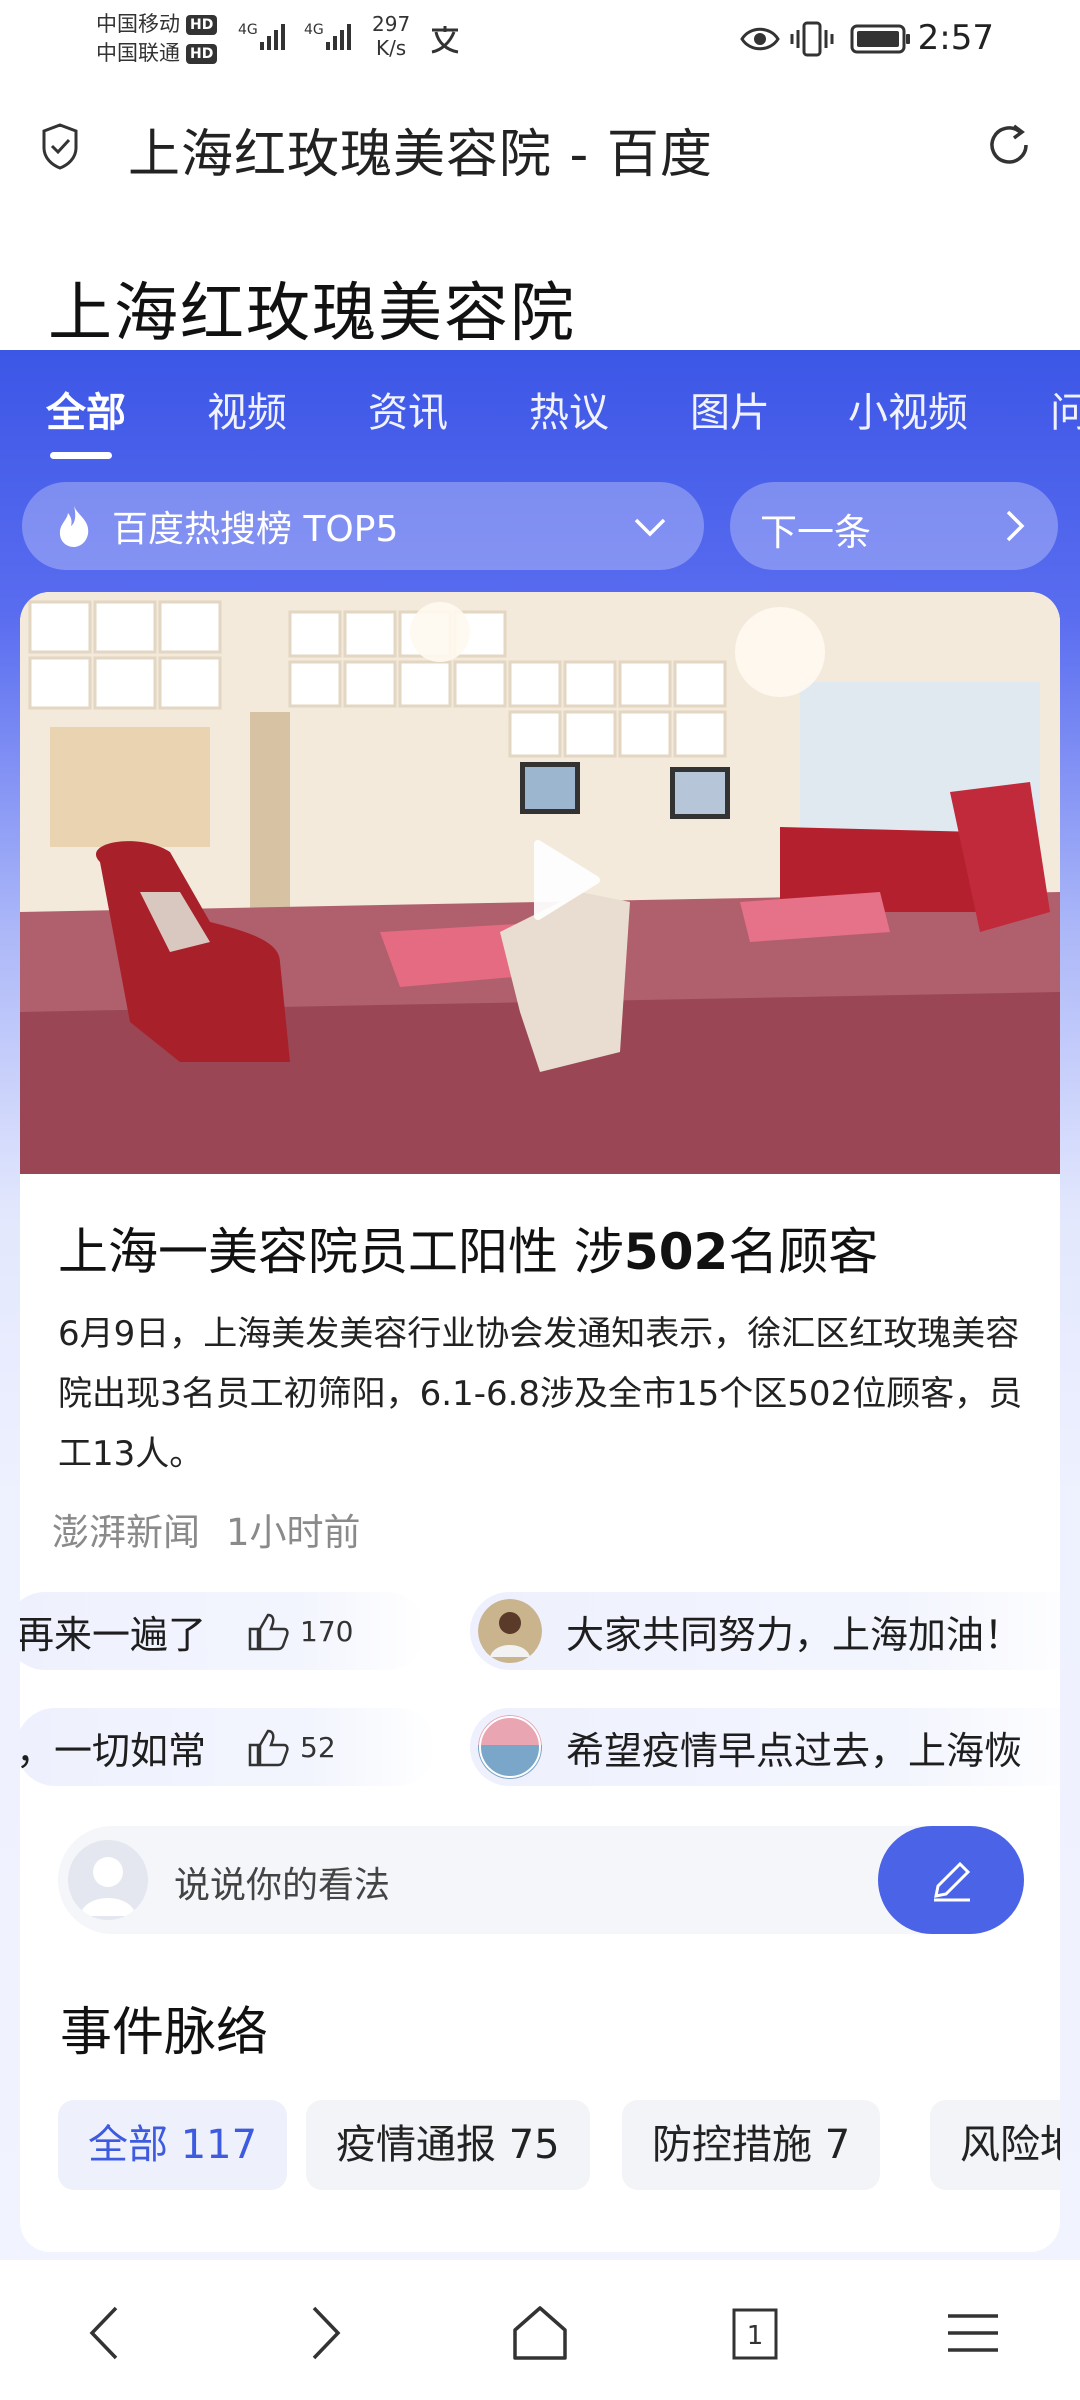  I want to click on carrier-2: 中国联通, so click(138, 53).